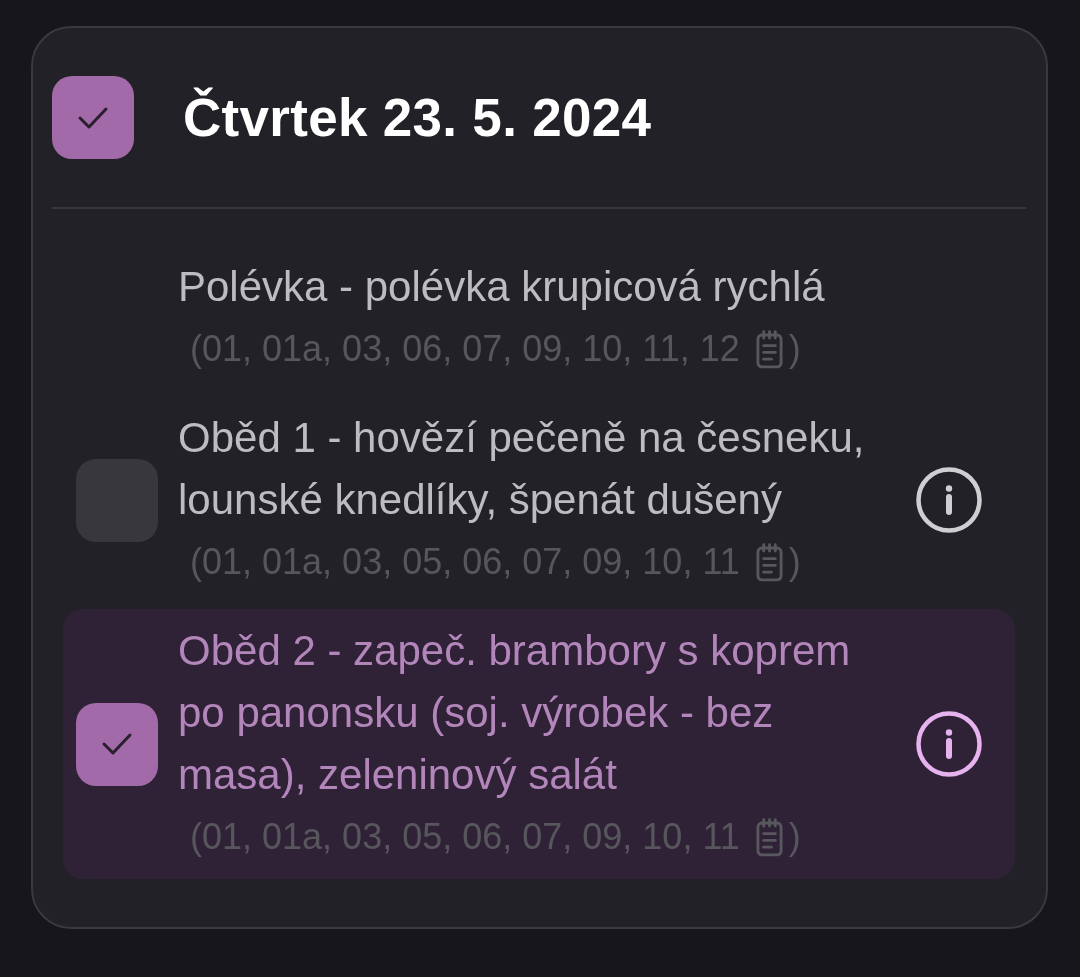  What do you see at coordinates (515, 713) in the screenshot?
I see `meal-name: Oběd 2 - zapeč. brambory s koprem po panonsku (soj. výrobek - bez masa), zeleninový salát` at bounding box center [515, 713].